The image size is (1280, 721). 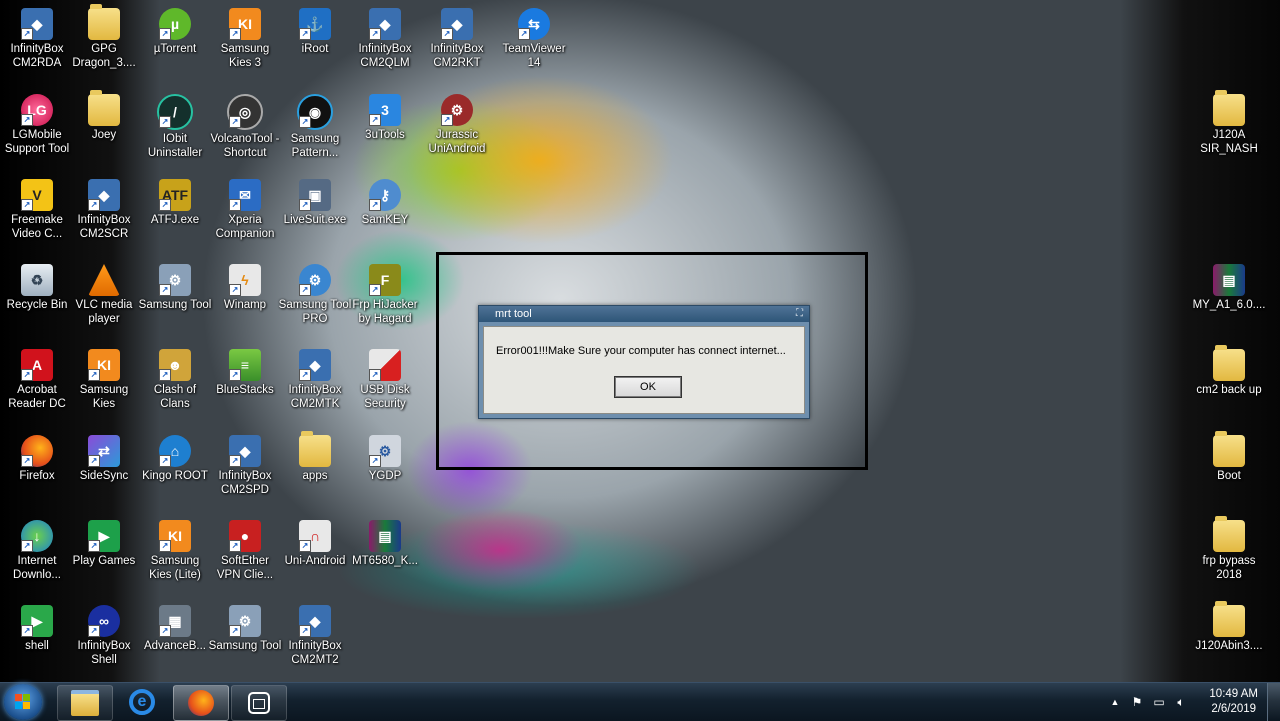 I want to click on livesuit-icon: ▣ ↗, so click(x=315, y=195).